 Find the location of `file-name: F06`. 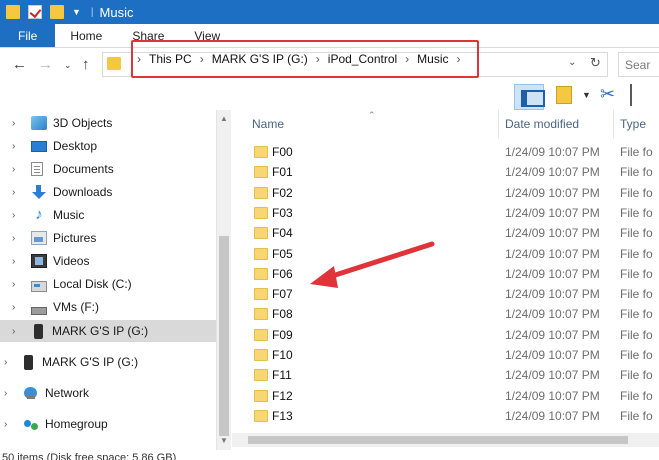

file-name: F06 is located at coordinates (282, 273).